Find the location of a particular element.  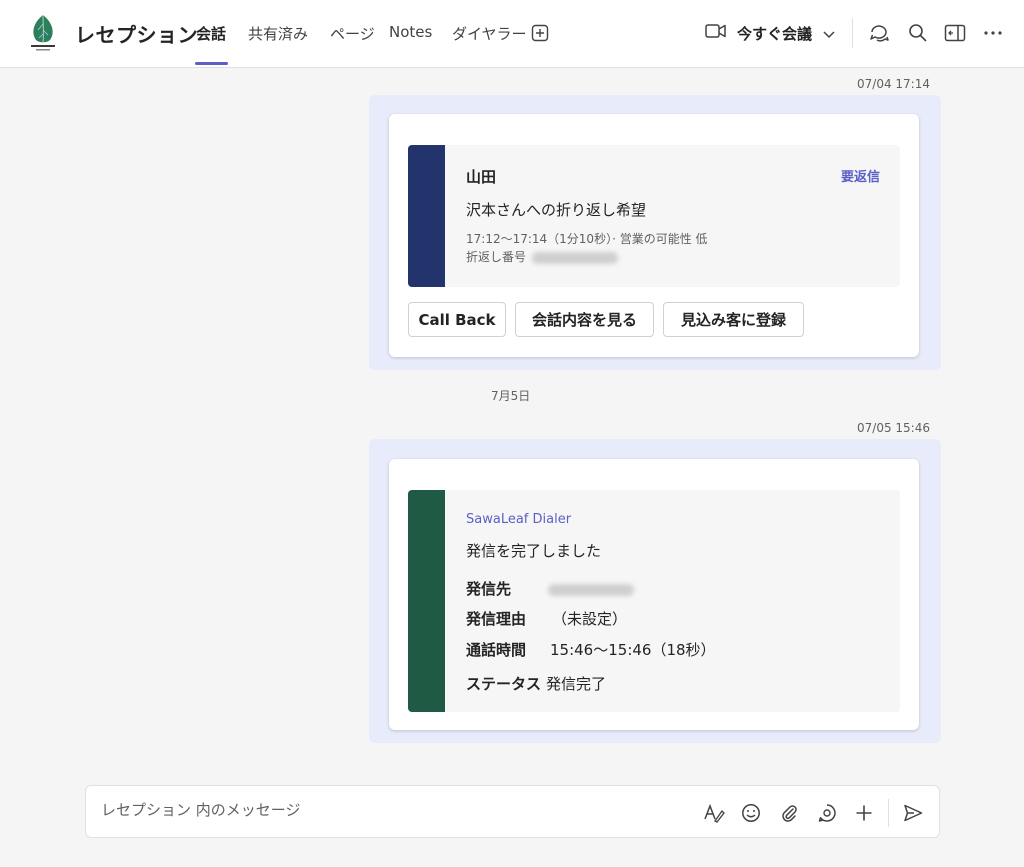

active-tab-indicator is located at coordinates (211, 63).